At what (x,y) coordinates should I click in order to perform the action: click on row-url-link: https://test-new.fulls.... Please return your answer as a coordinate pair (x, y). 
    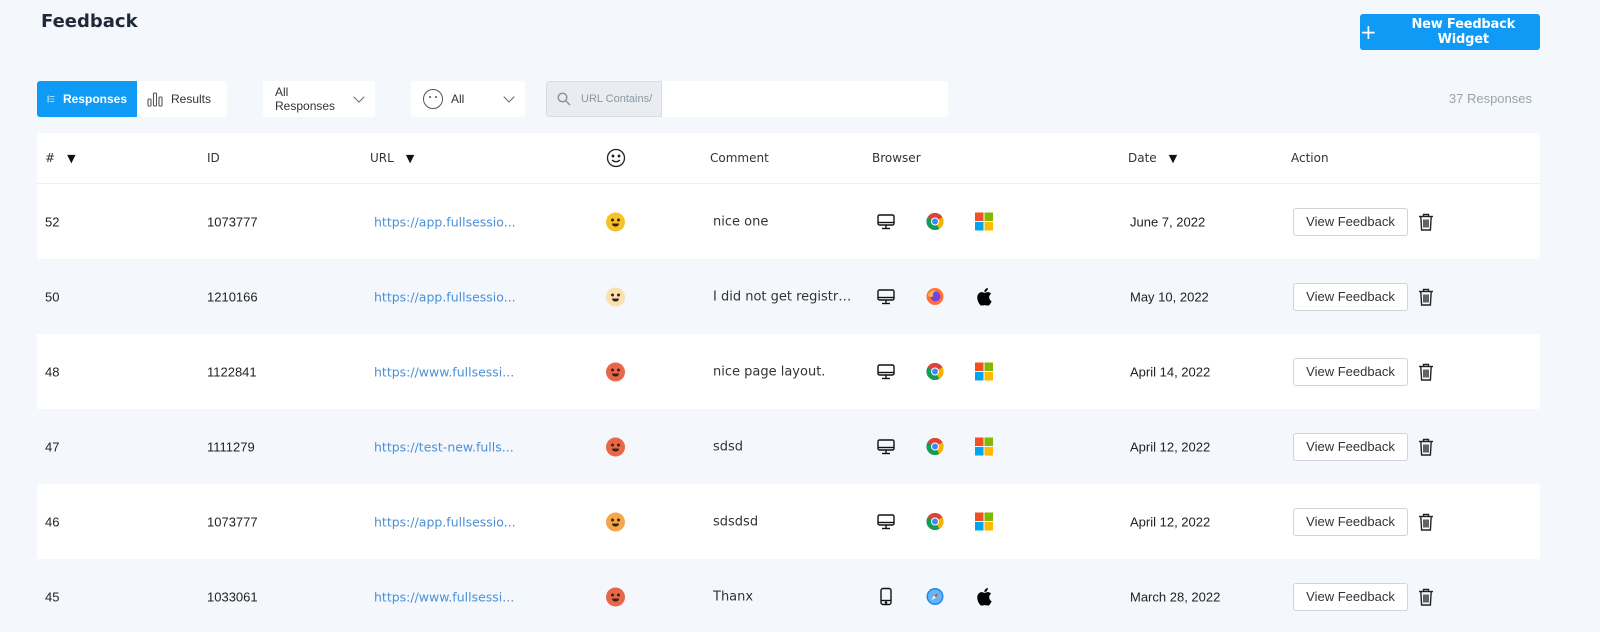
    Looking at the image, I should click on (444, 446).